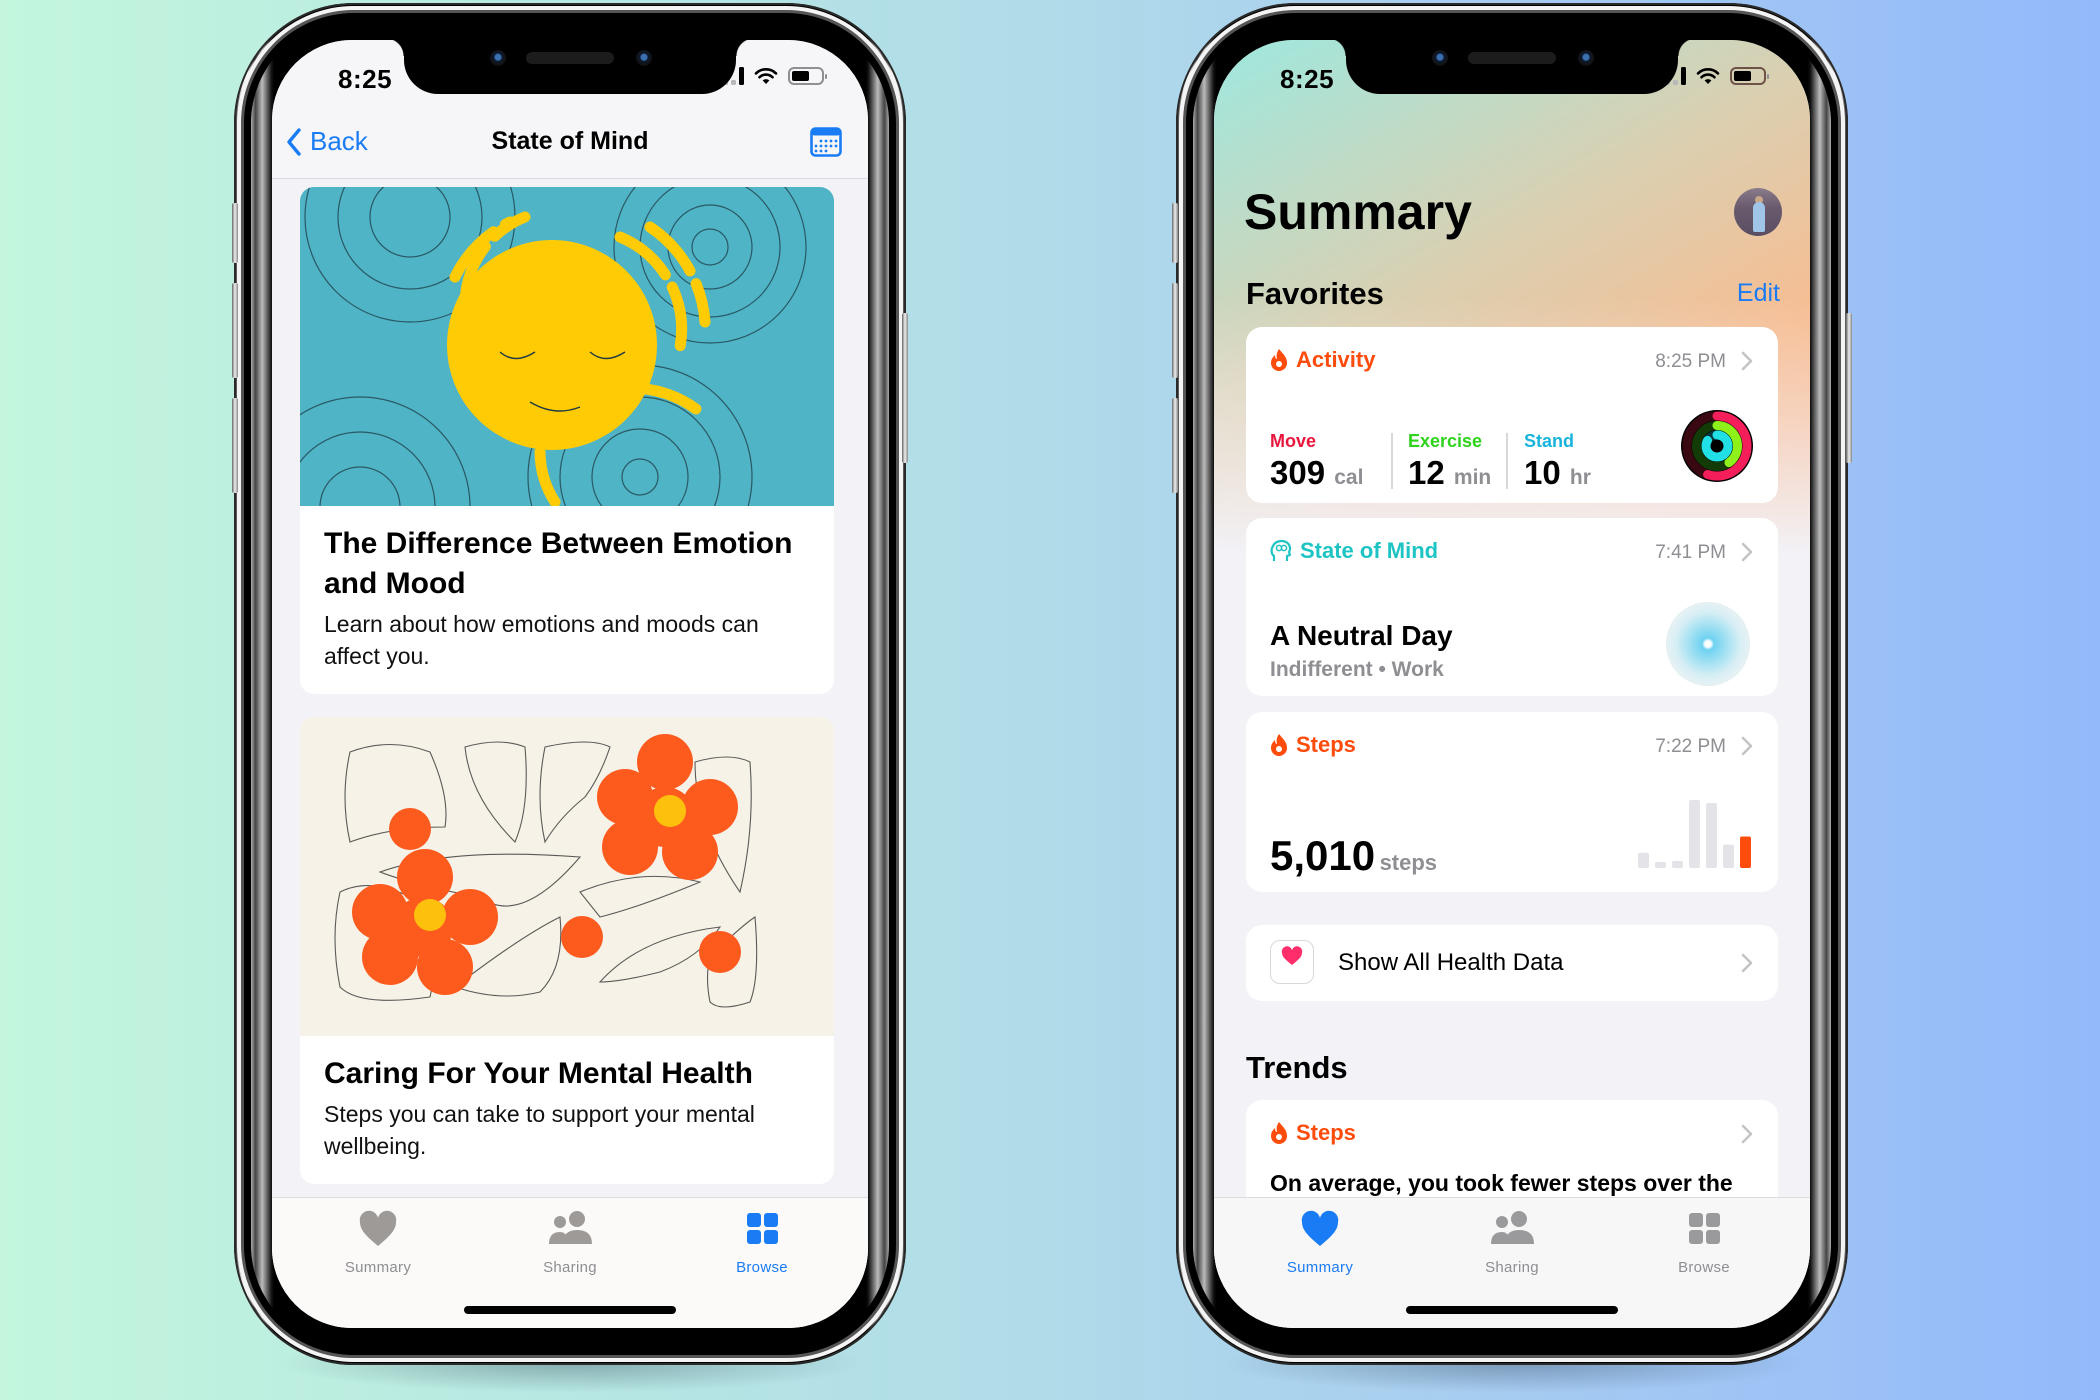 The image size is (2100, 1400). What do you see at coordinates (1708, 644) in the screenshot?
I see `neutral-mood-orb-icon` at bounding box center [1708, 644].